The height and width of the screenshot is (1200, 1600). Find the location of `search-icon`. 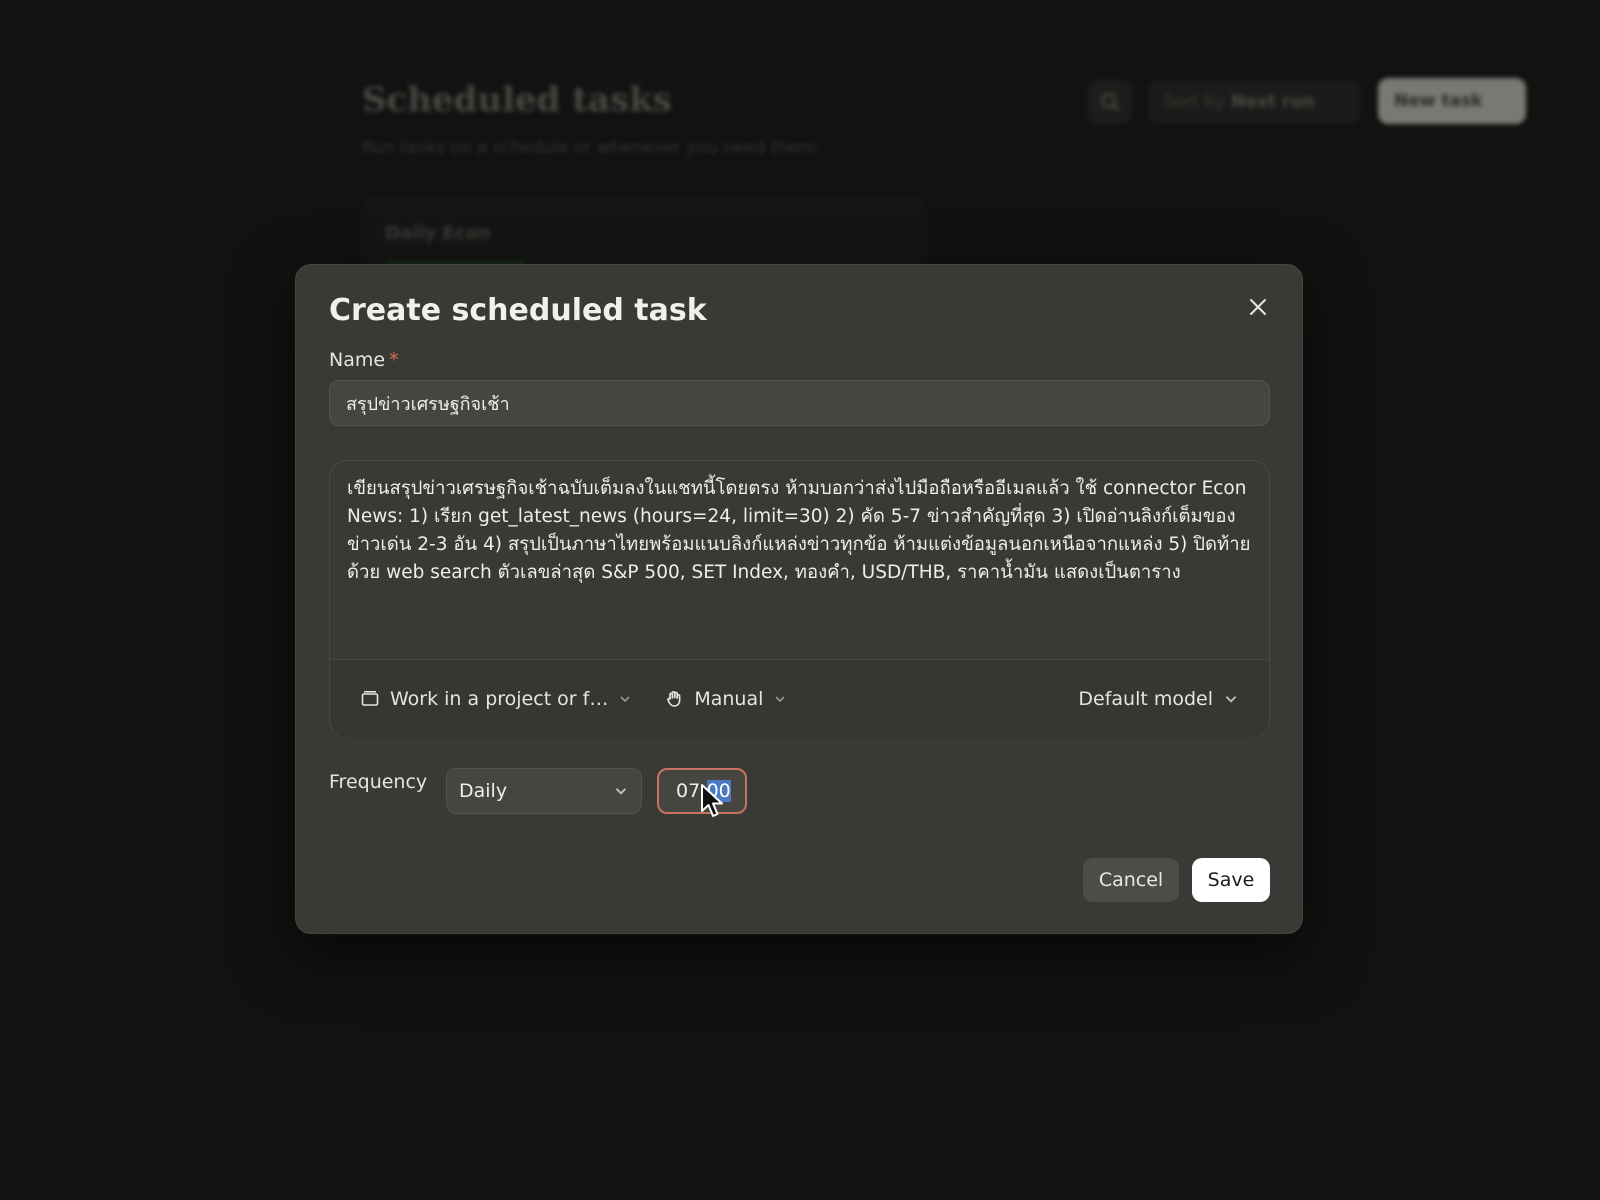

search-icon is located at coordinates (1110, 102).